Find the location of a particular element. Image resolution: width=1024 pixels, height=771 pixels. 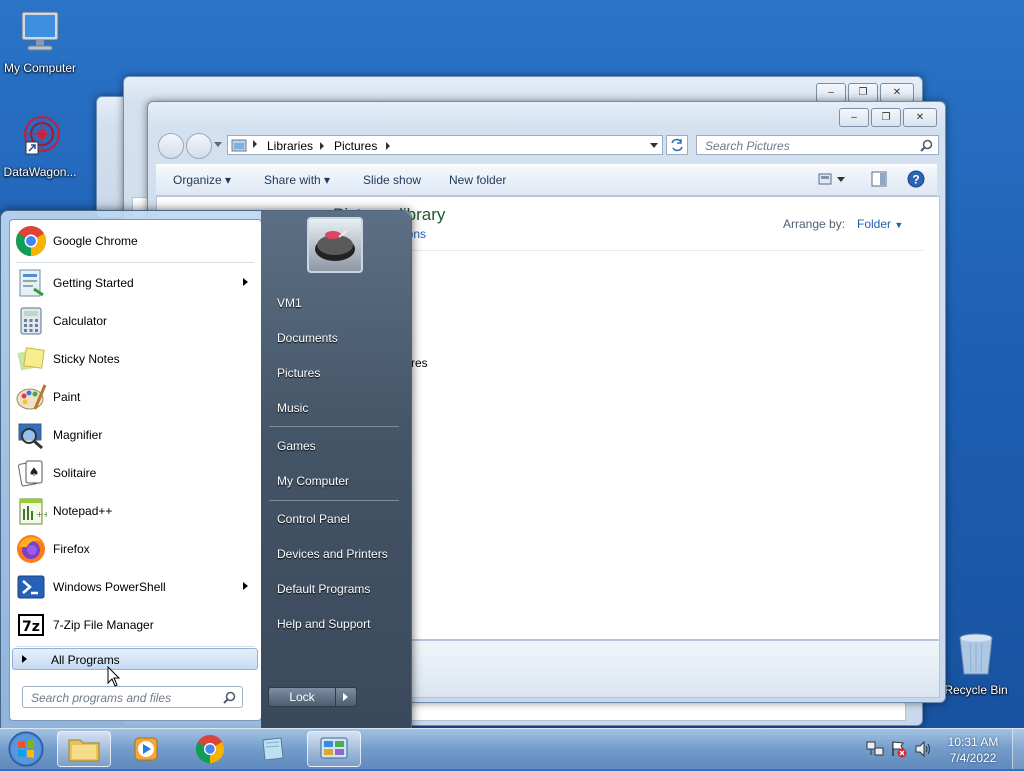

pictures-folder-icon is located at coordinates (239, 145).